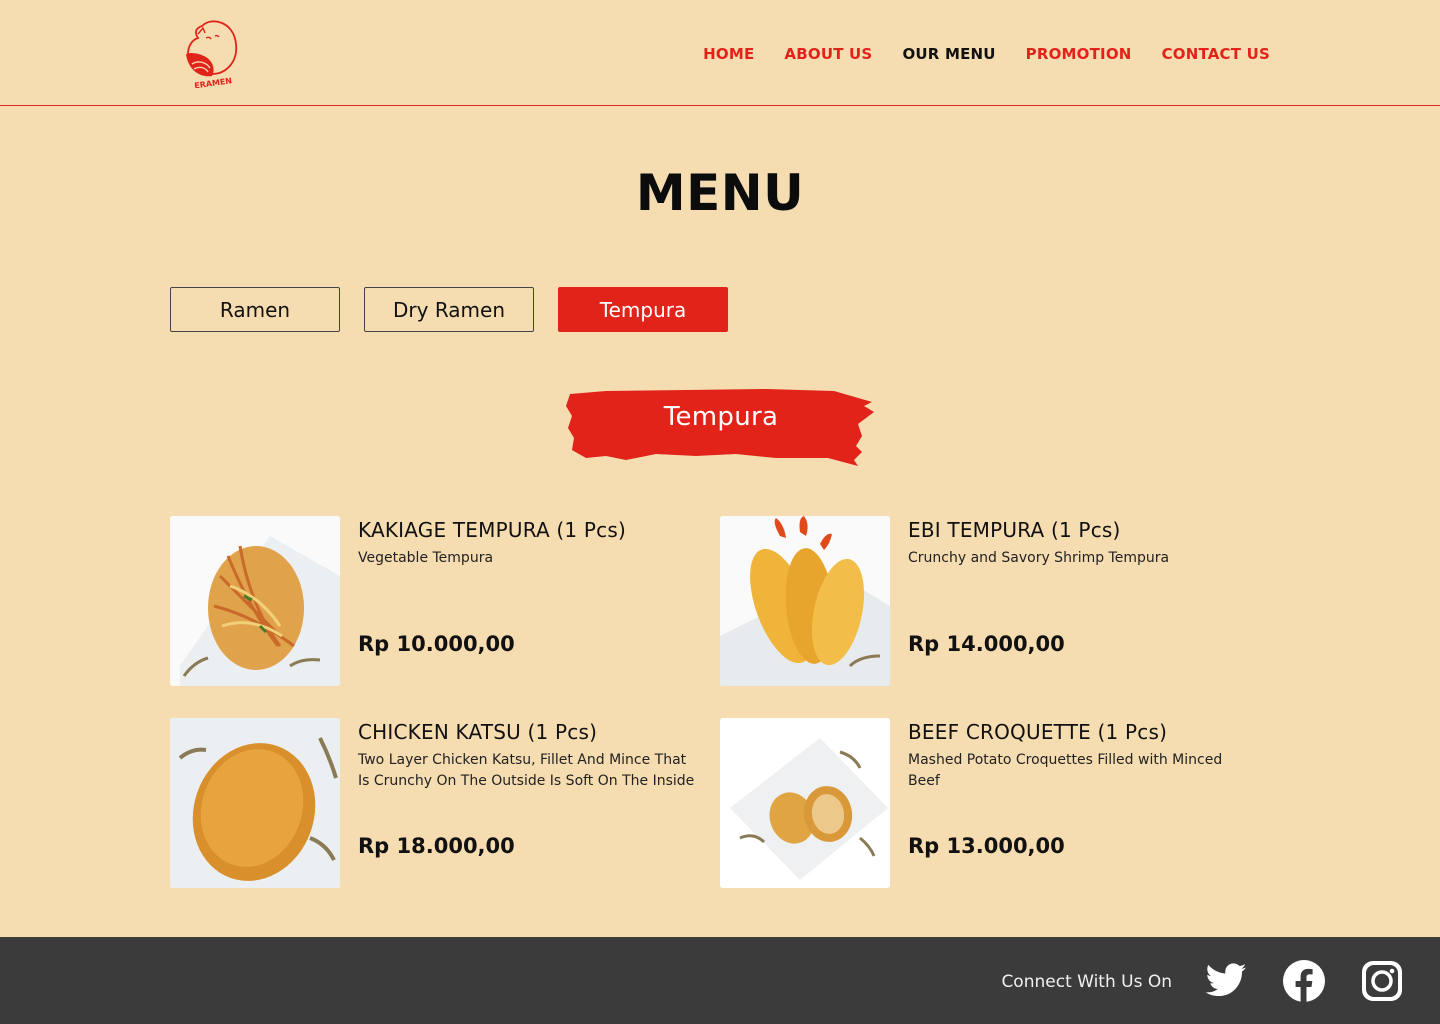  Describe the element at coordinates (1304, 981) in the screenshot. I see `facebook-icon` at that location.